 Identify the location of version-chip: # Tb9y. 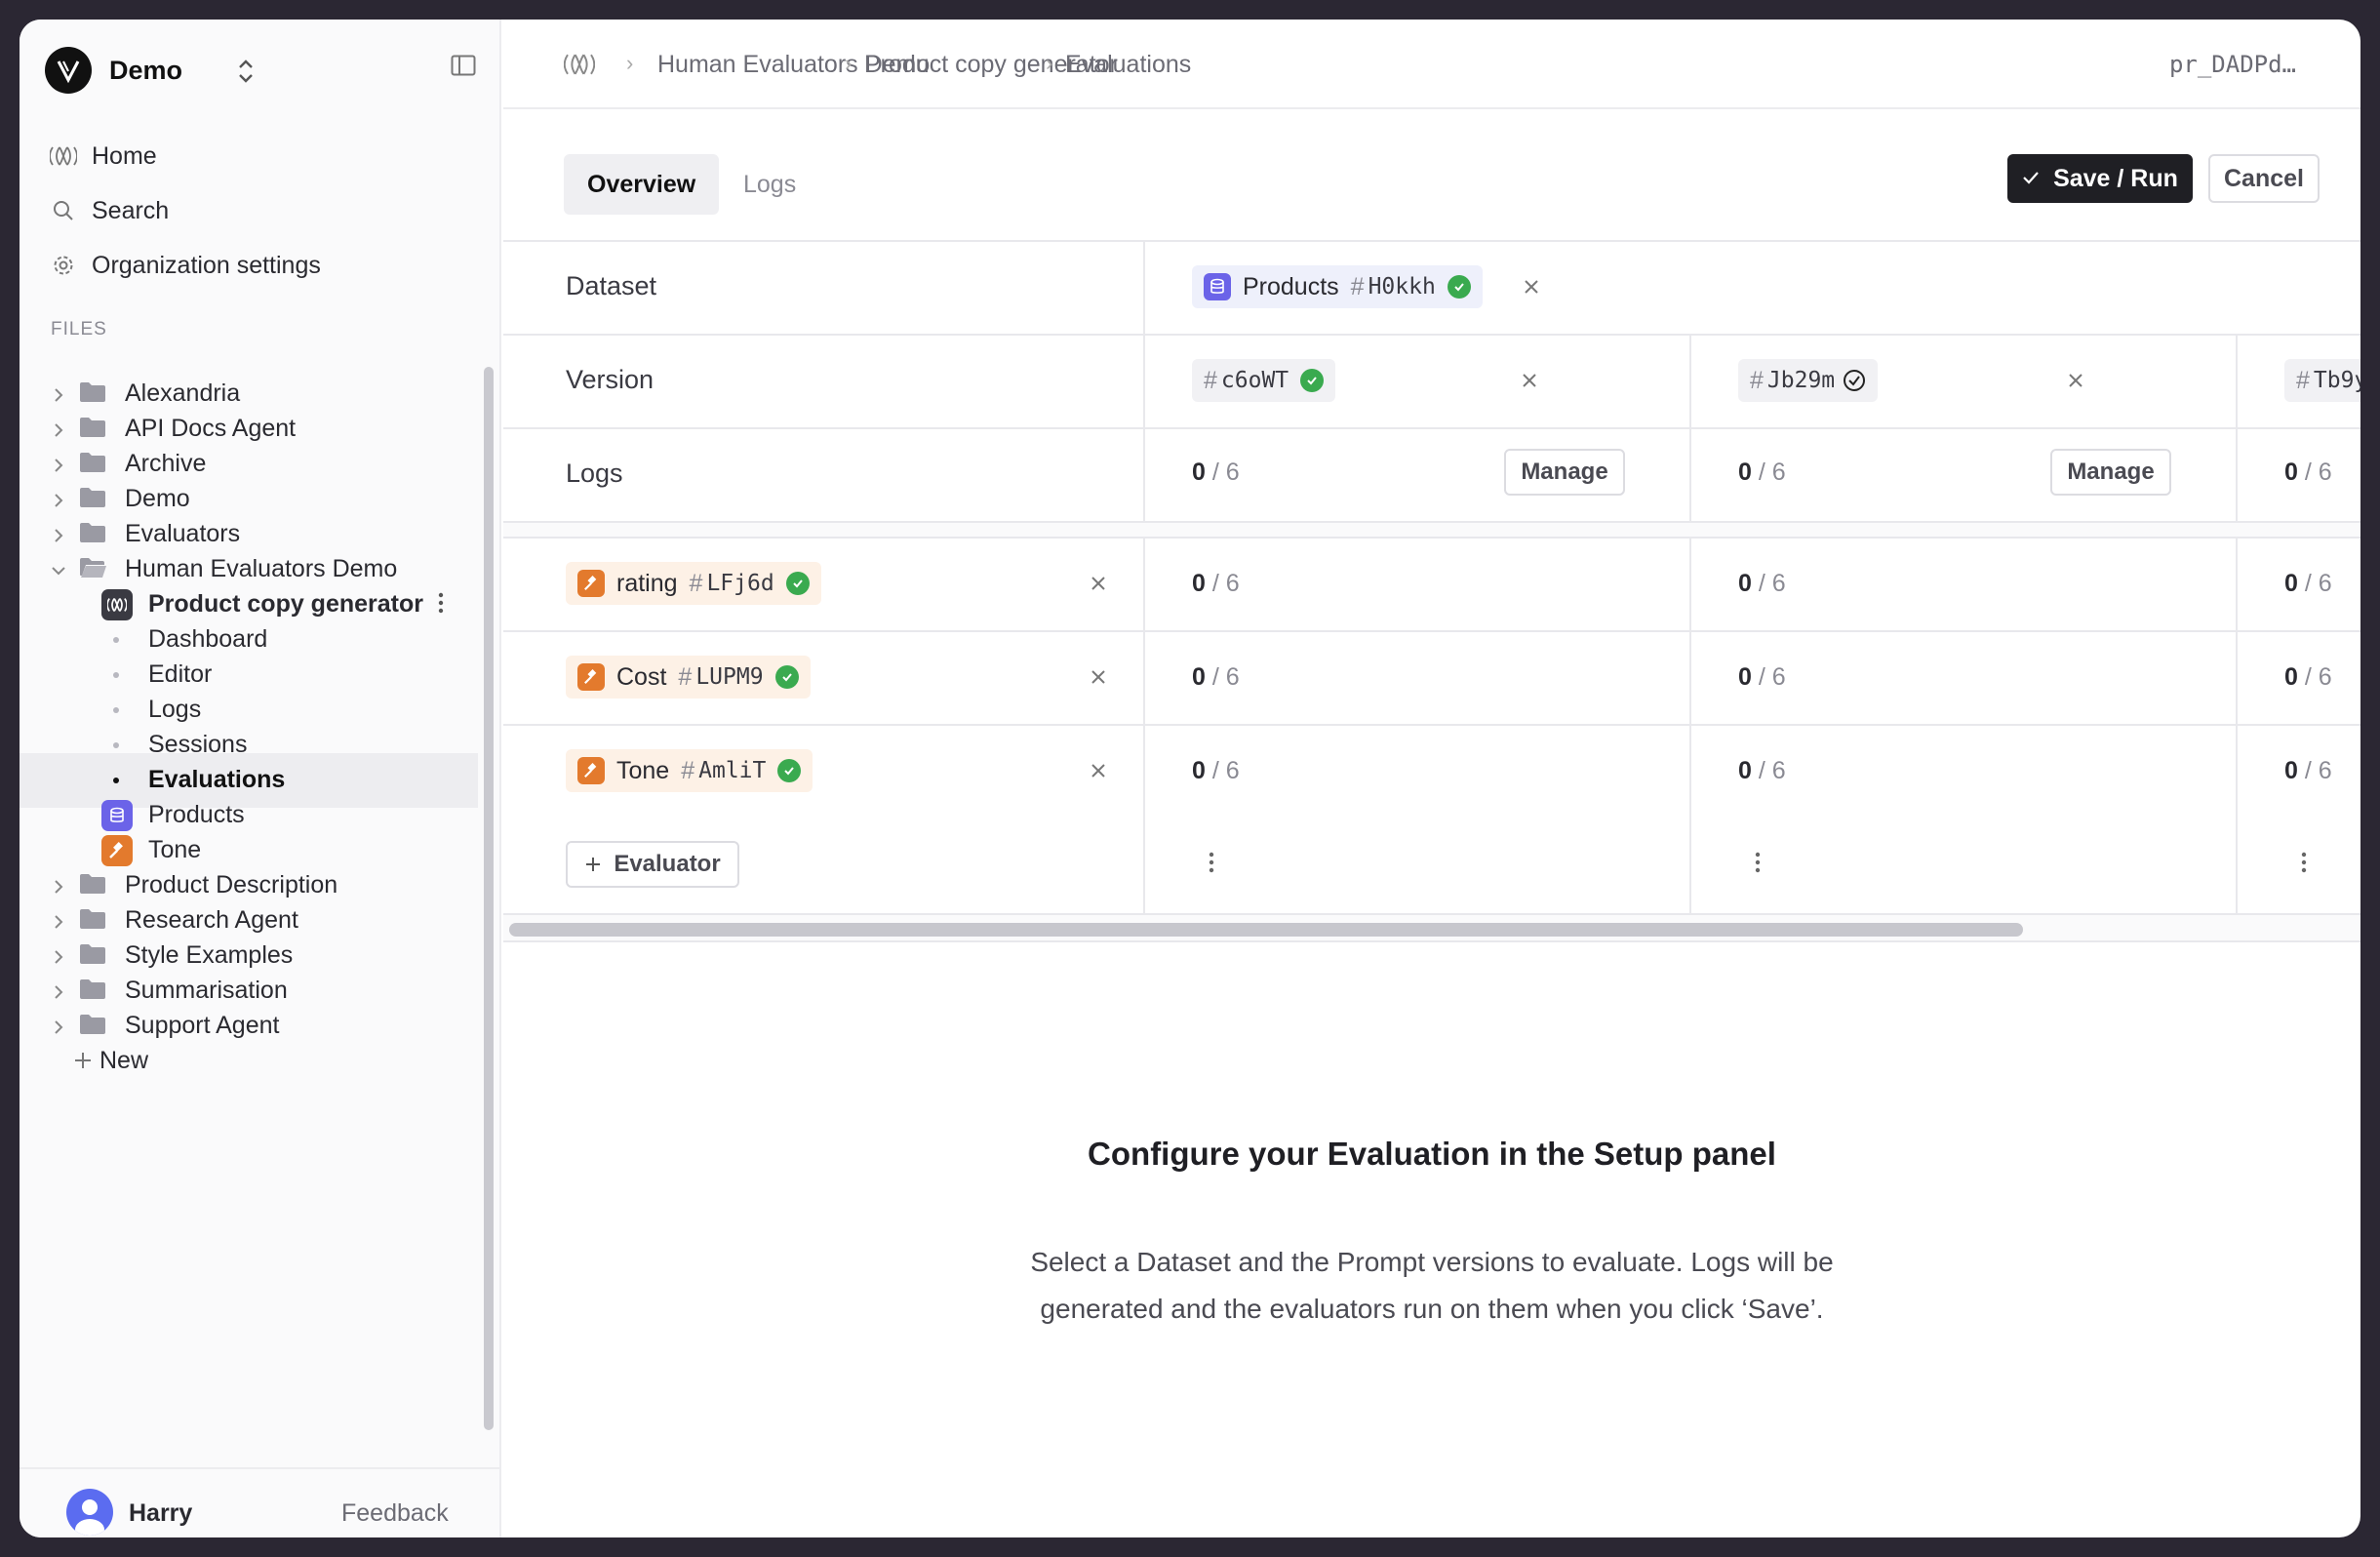
(2322, 380).